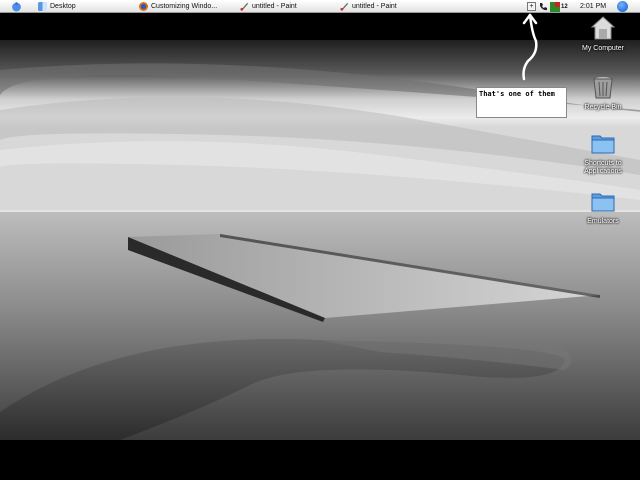 Image resolution: width=640 pixels, height=480 pixels. I want to click on apple-icon, so click(16, 6).